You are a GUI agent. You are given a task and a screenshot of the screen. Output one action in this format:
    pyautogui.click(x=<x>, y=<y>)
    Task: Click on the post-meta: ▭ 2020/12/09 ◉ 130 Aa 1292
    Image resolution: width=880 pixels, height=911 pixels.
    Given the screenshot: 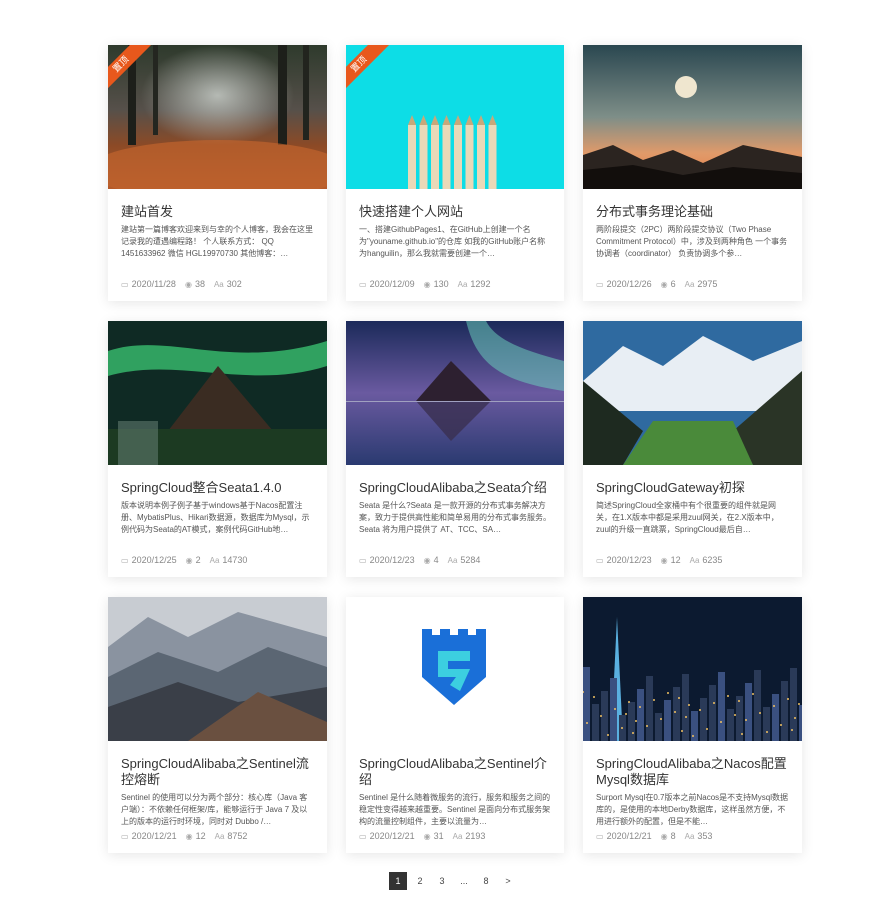 What is the action you would take?
    pyautogui.click(x=424, y=284)
    